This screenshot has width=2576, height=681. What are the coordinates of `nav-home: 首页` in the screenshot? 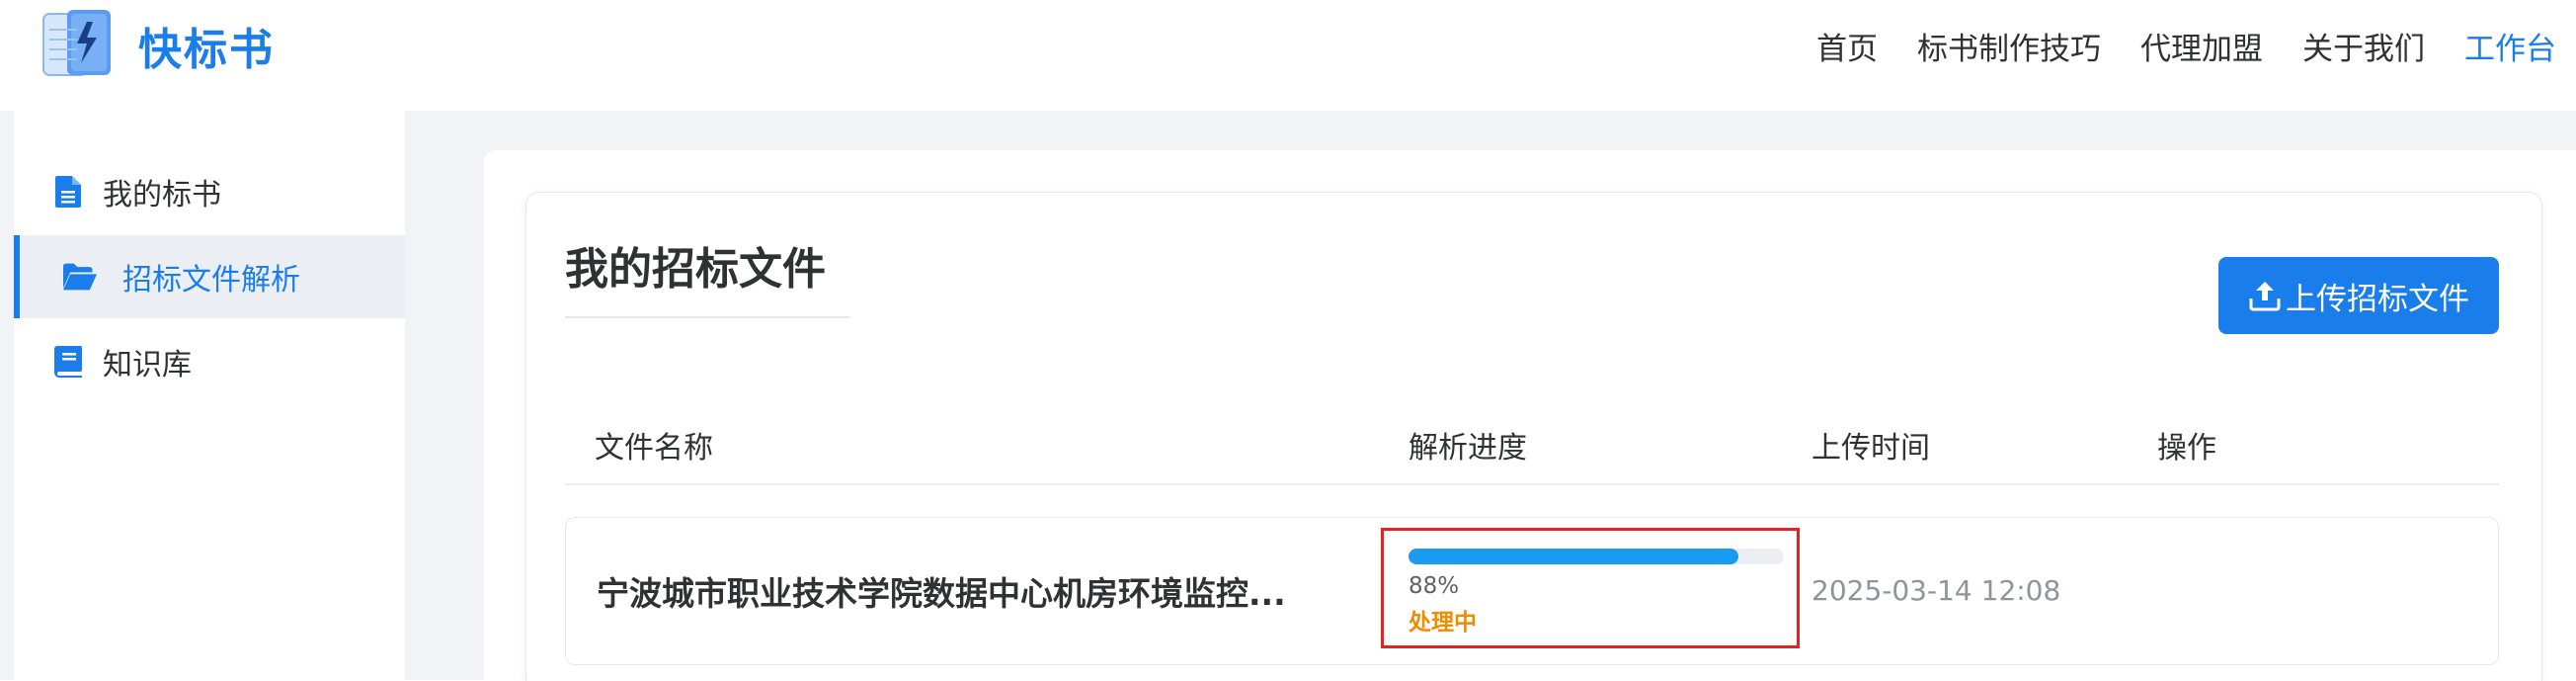 It's located at (1847, 46).